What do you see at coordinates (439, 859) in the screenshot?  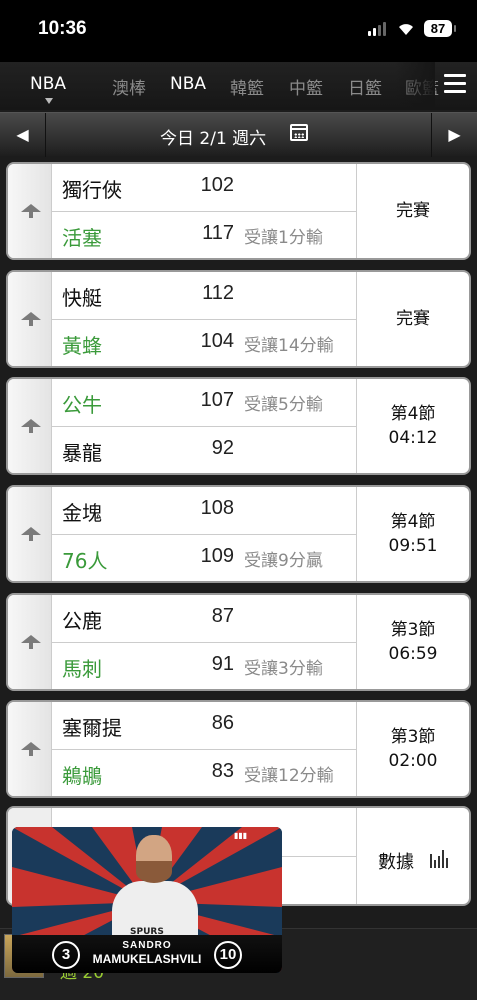 I see `bar-chart-icon` at bounding box center [439, 859].